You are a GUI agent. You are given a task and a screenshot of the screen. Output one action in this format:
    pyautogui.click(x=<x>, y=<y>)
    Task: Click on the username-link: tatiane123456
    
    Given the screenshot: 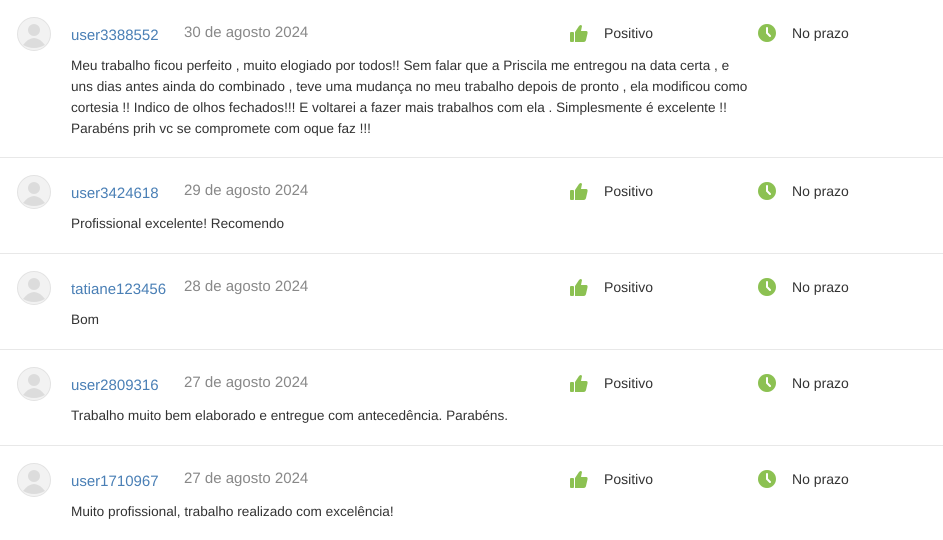 What is the action you would take?
    pyautogui.click(x=127, y=289)
    